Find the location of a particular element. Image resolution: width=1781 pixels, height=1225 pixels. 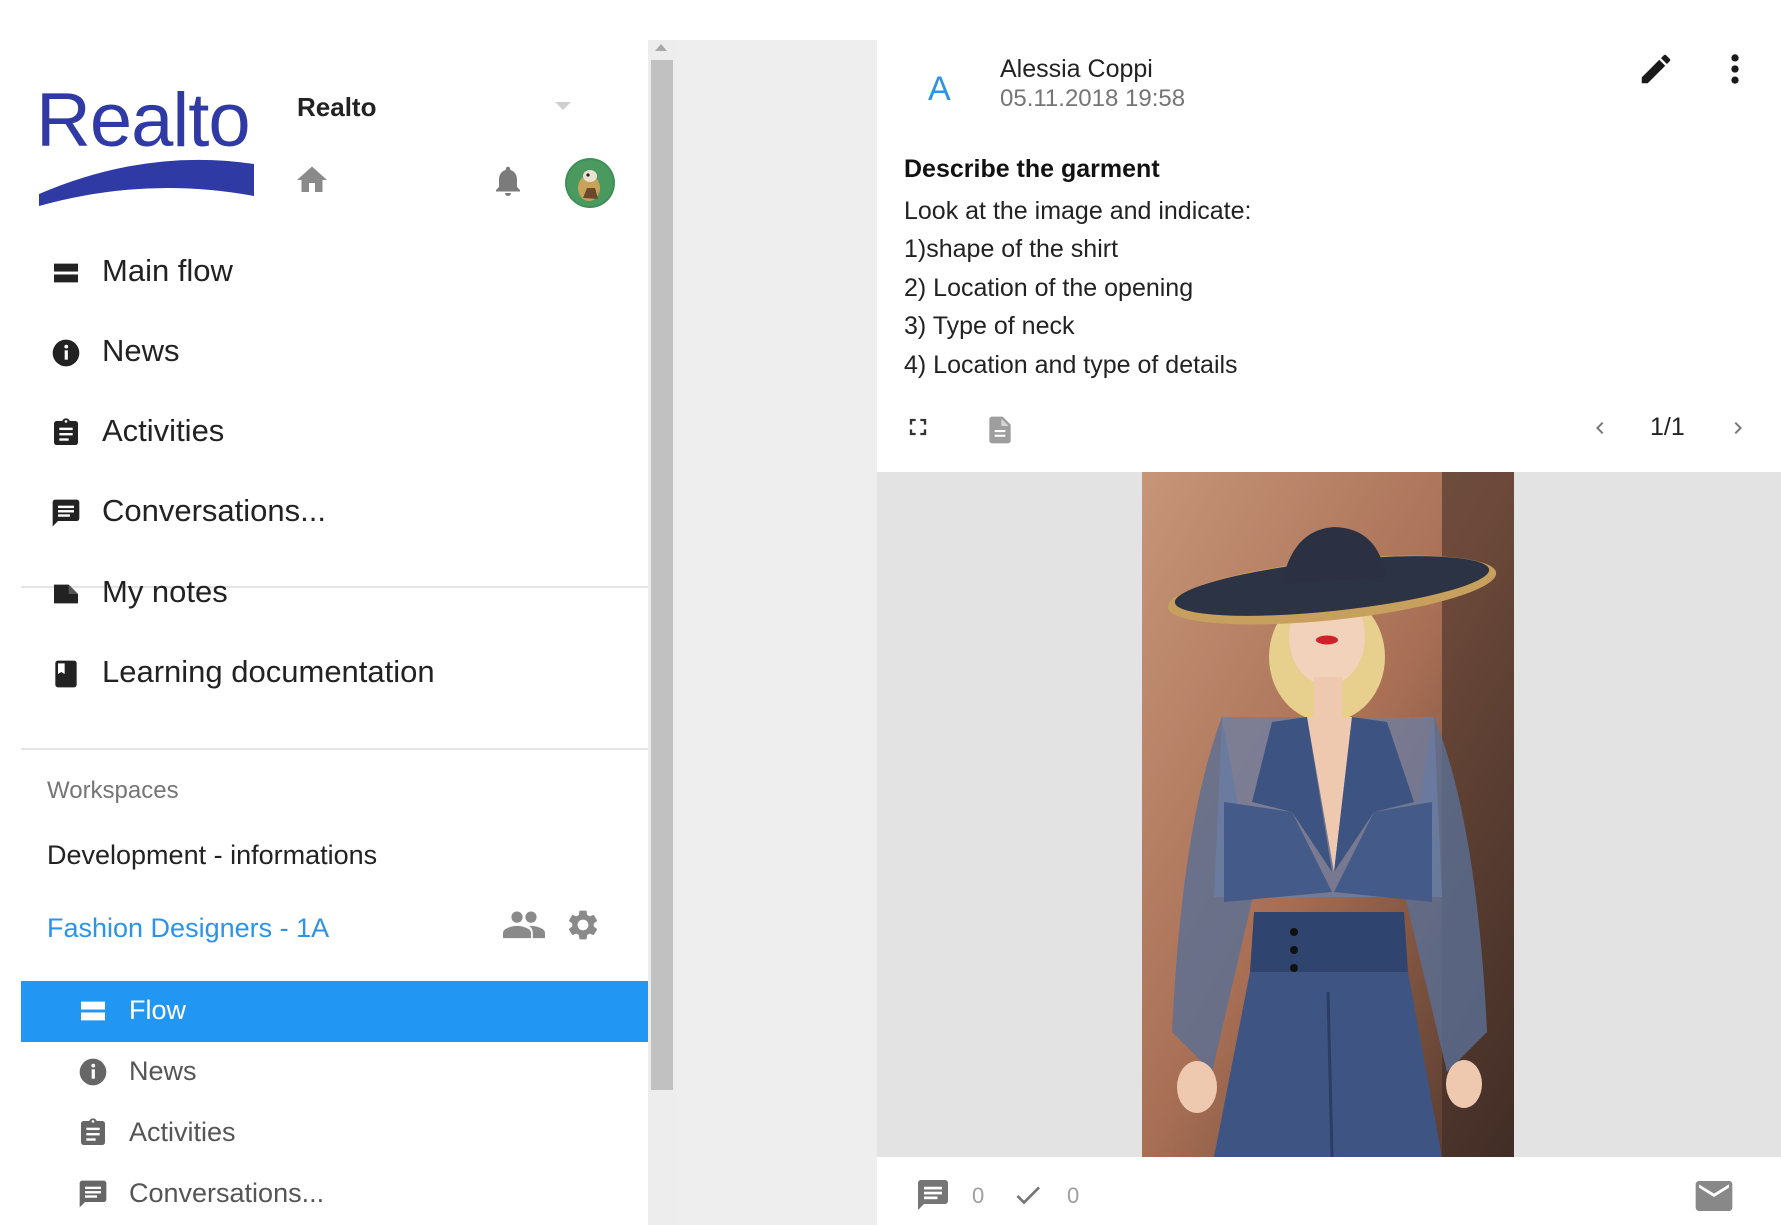

realto-logo: Realto is located at coordinates (147, 143).